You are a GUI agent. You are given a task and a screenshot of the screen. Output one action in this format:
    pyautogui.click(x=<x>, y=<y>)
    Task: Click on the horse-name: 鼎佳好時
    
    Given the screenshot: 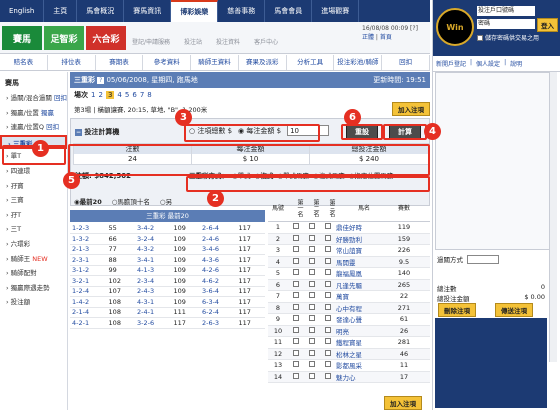 What is the action you would take?
    pyautogui.click(x=364, y=227)
    